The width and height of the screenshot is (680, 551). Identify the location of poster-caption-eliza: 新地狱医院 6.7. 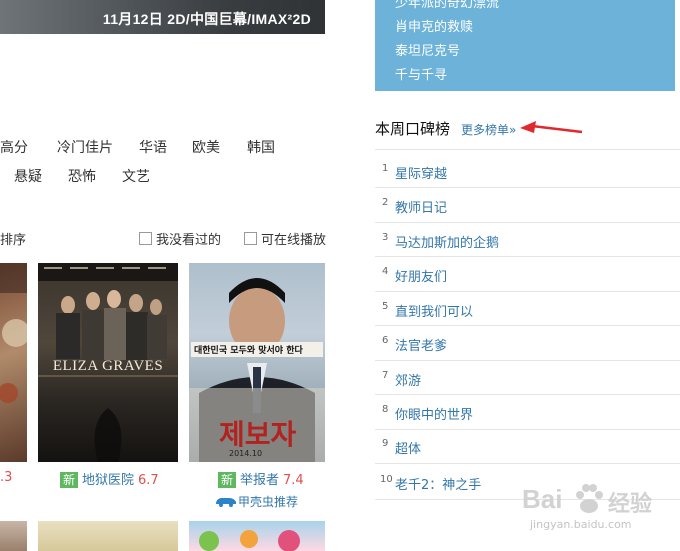
(109, 478).